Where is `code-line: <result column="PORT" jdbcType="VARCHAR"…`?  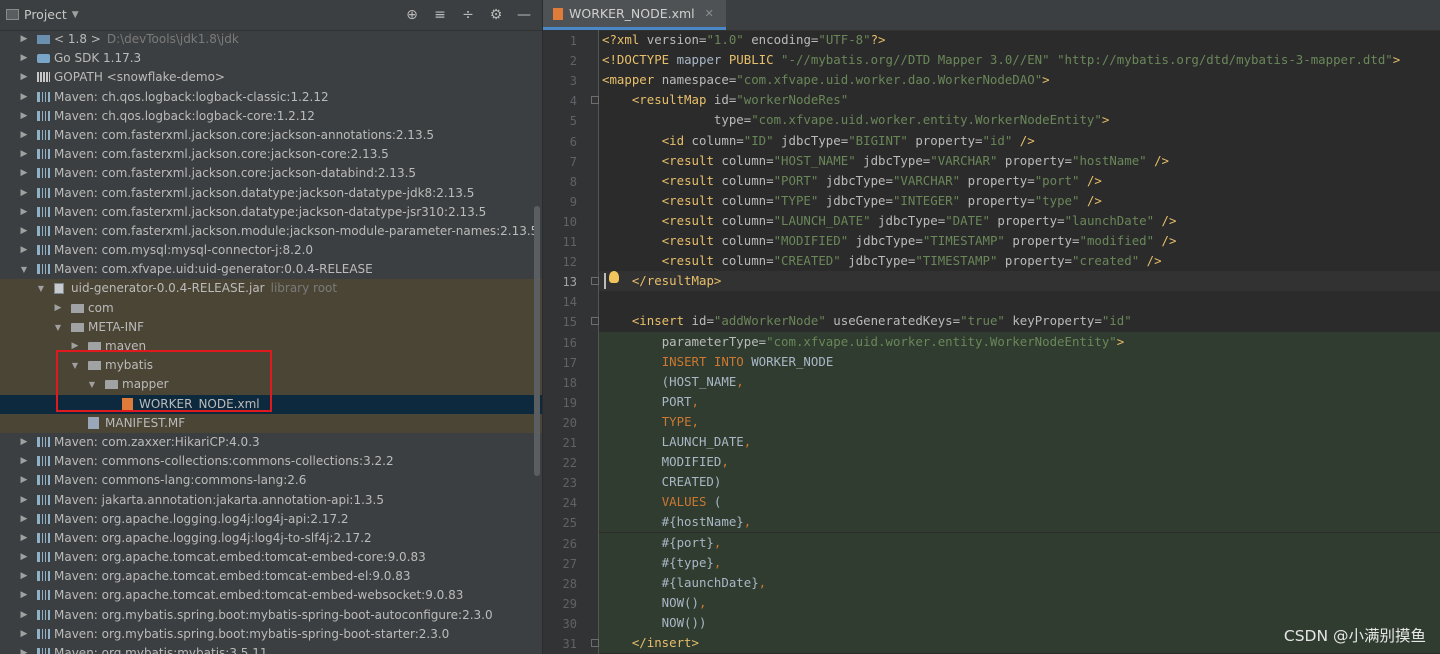 code-line: <result column="PORT" jdbcType="VARCHAR"… is located at coordinates (1019, 181).